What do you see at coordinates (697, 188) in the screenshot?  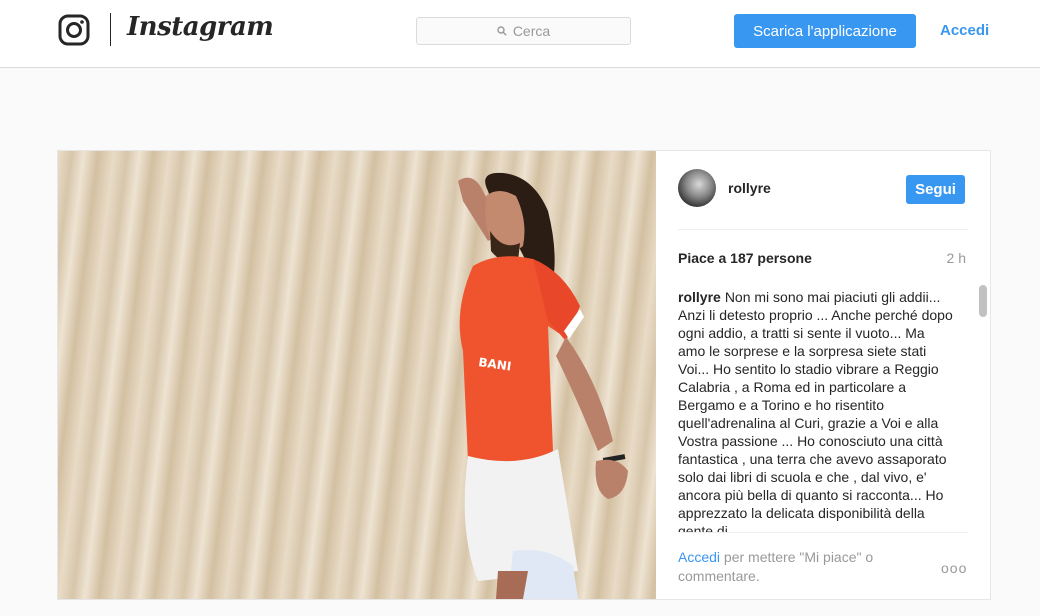 I see `avatar` at bounding box center [697, 188].